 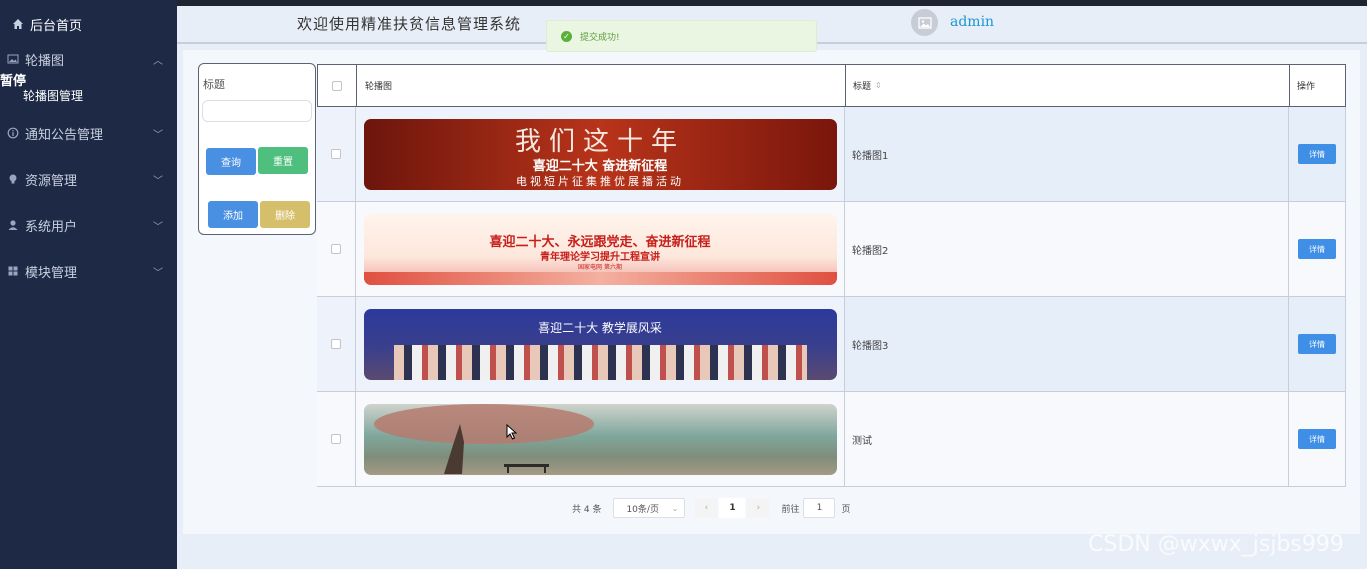 What do you see at coordinates (13, 179) in the screenshot?
I see `lightbulb-icon` at bounding box center [13, 179].